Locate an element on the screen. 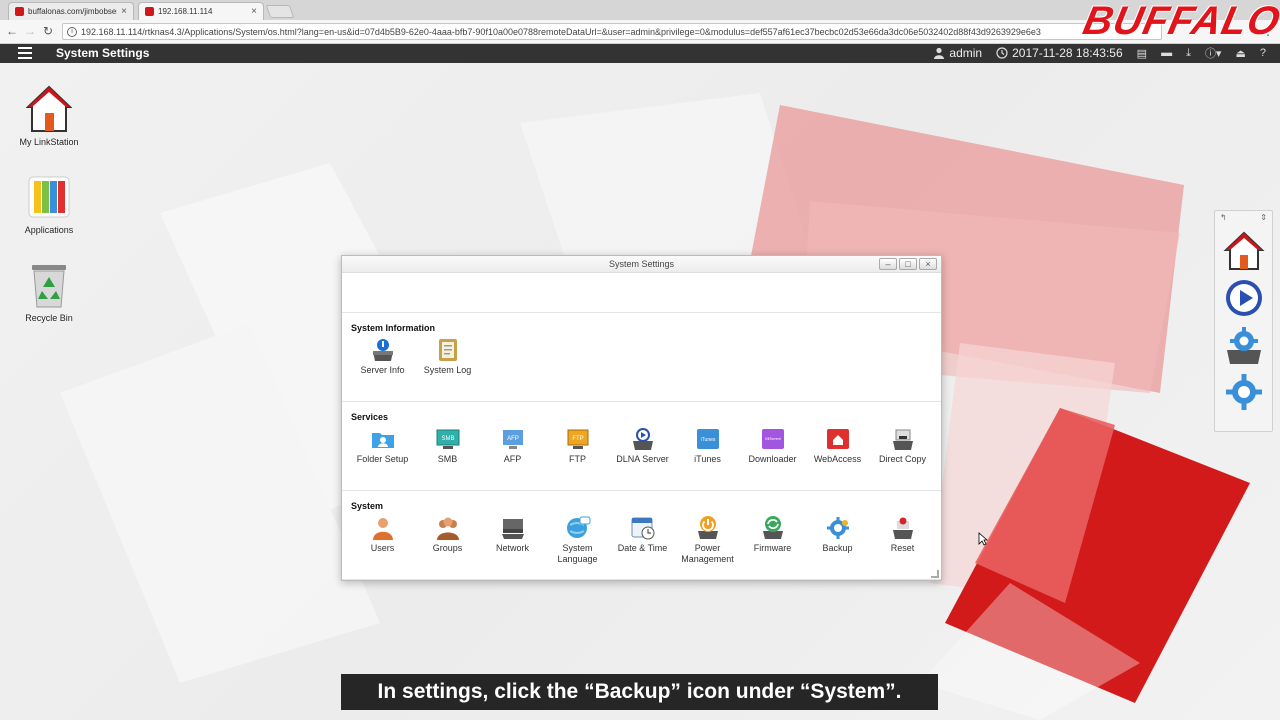  desktop-icon-my-linkstation: My LinkStation is located at coordinates (49, 116).